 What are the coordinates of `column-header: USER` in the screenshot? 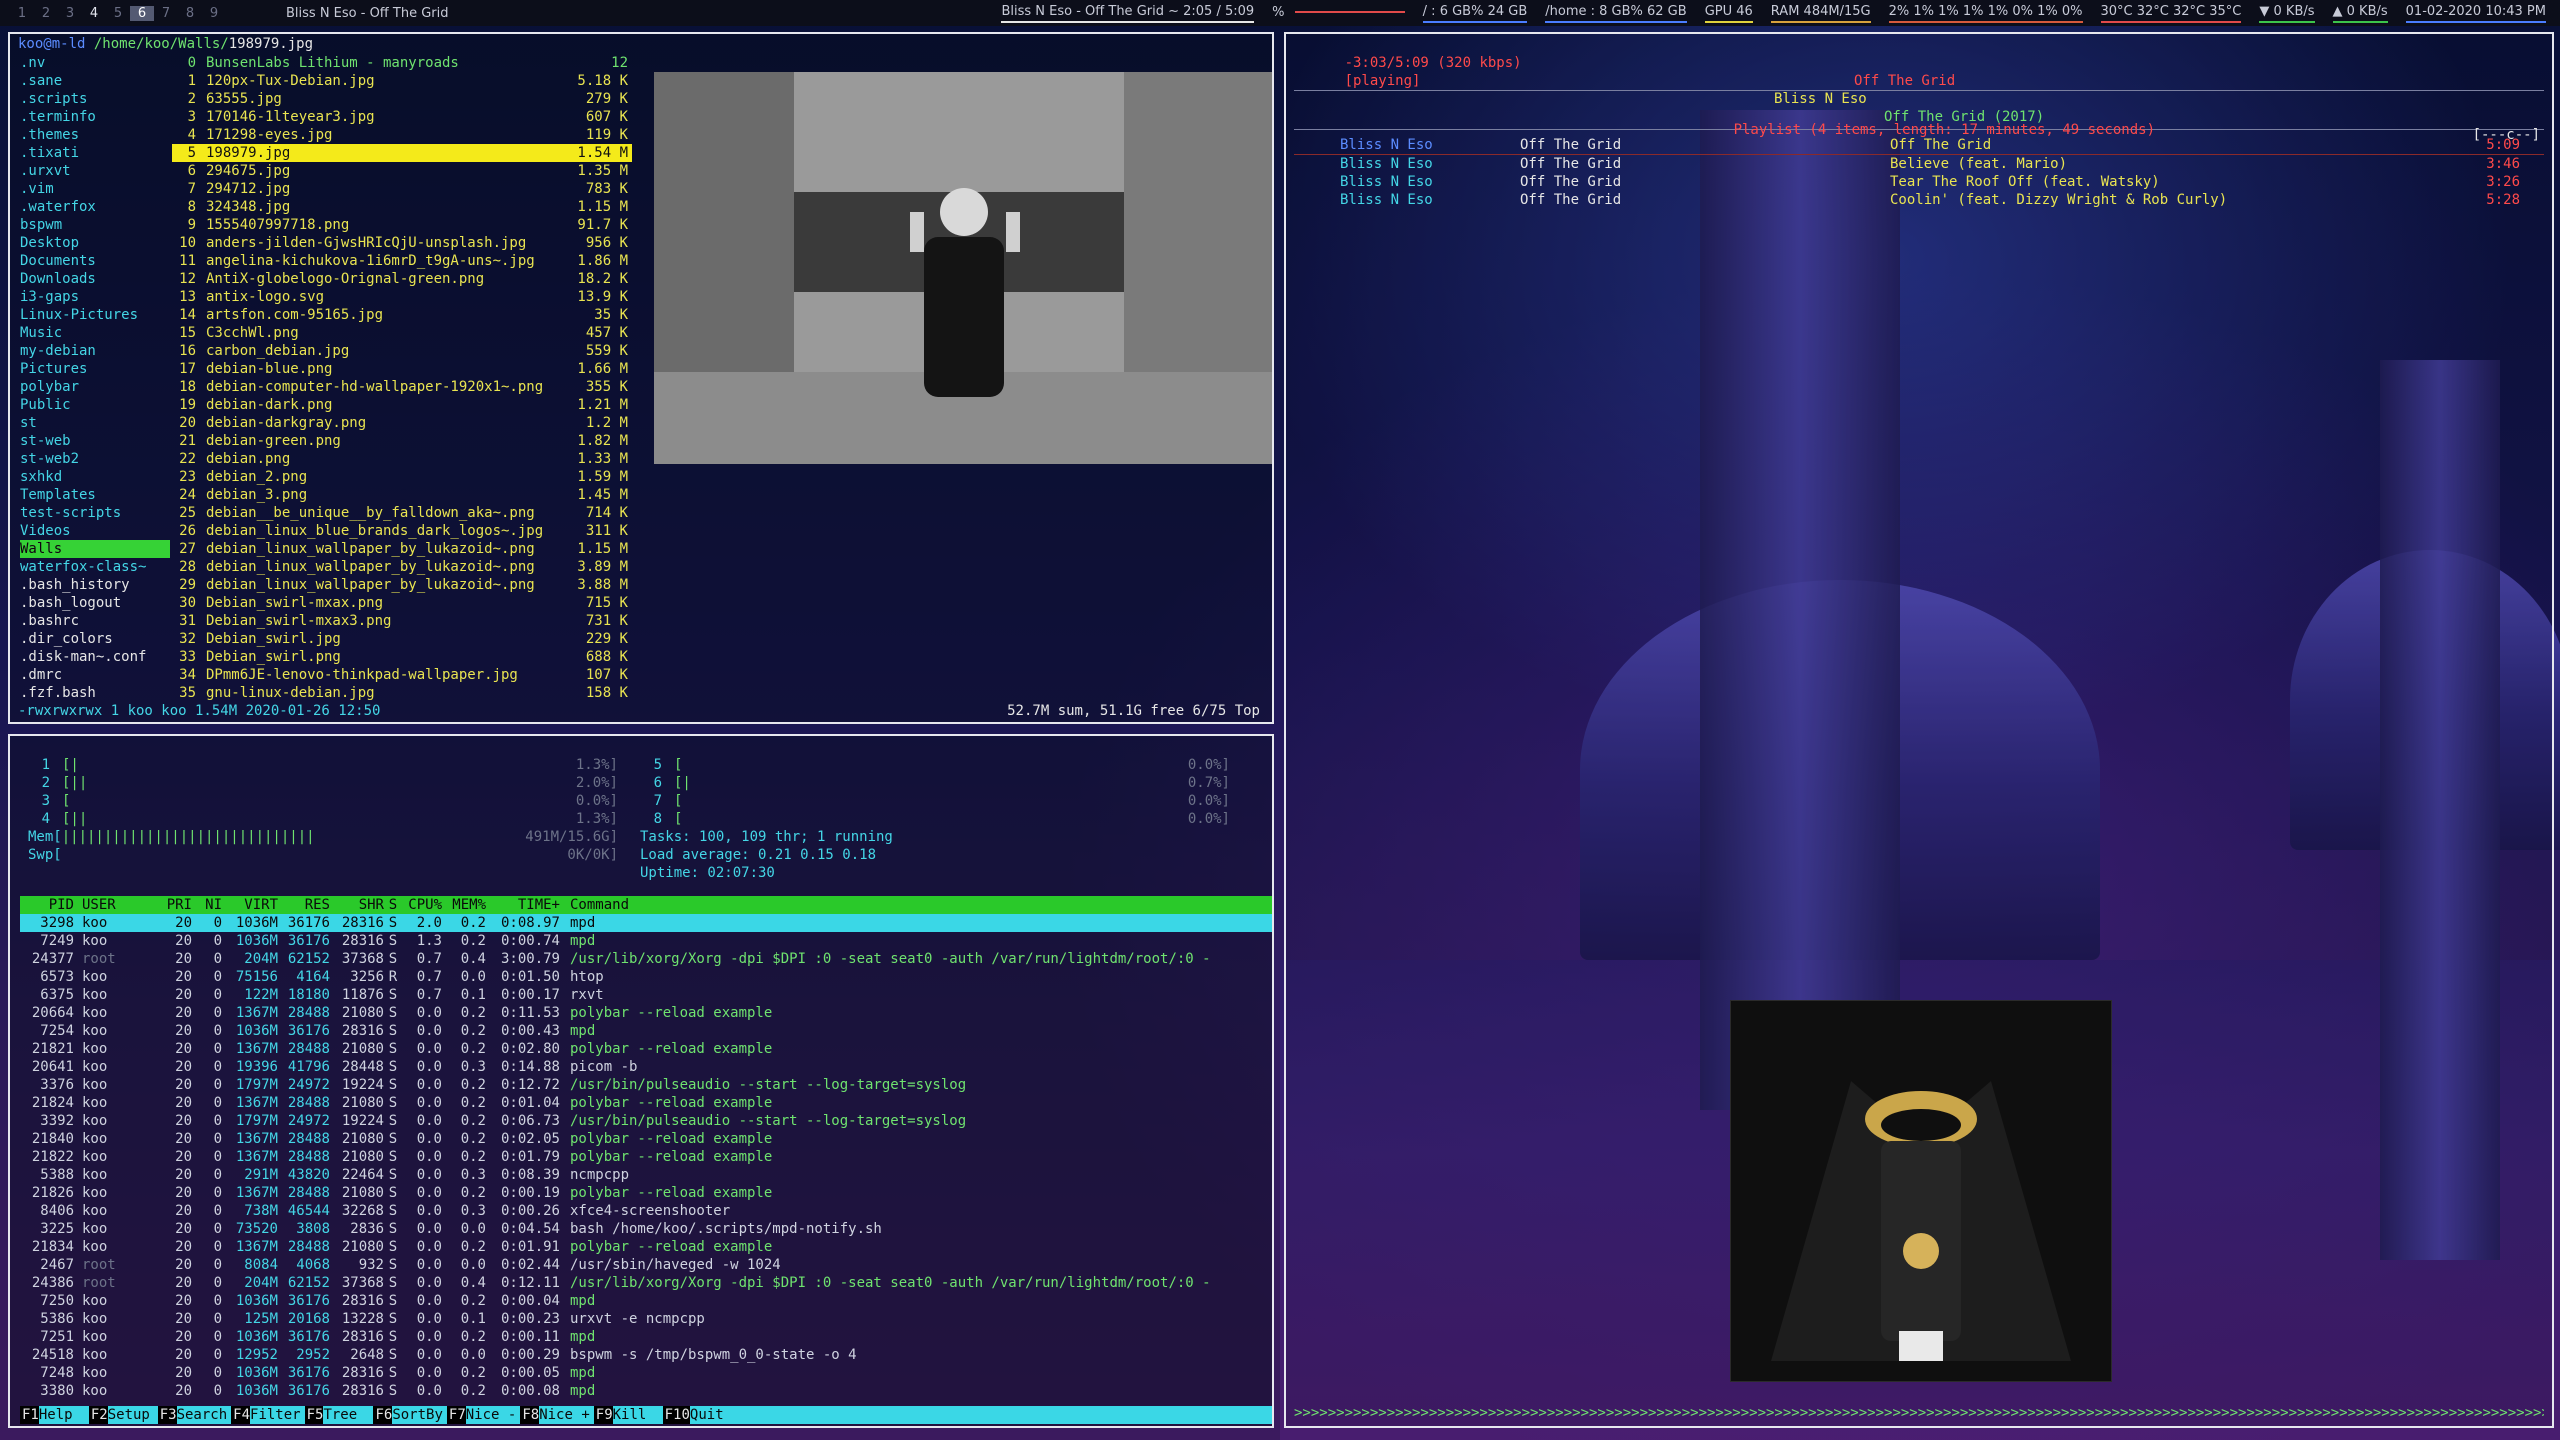 It's located at (113, 905).